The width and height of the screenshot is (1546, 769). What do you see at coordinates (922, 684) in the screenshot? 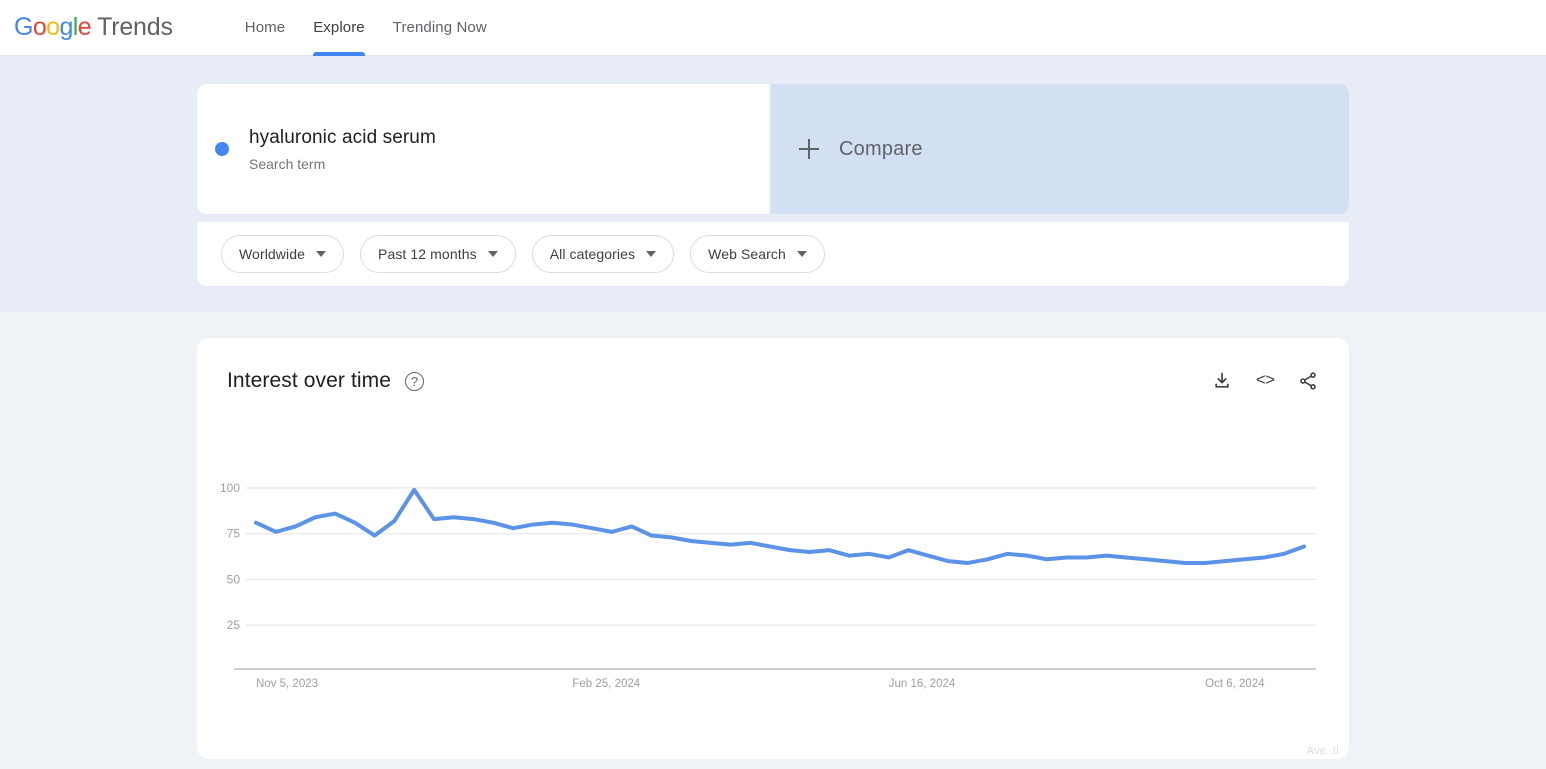
I see `x-axis-tick-2: Jun 16, 2024` at bounding box center [922, 684].